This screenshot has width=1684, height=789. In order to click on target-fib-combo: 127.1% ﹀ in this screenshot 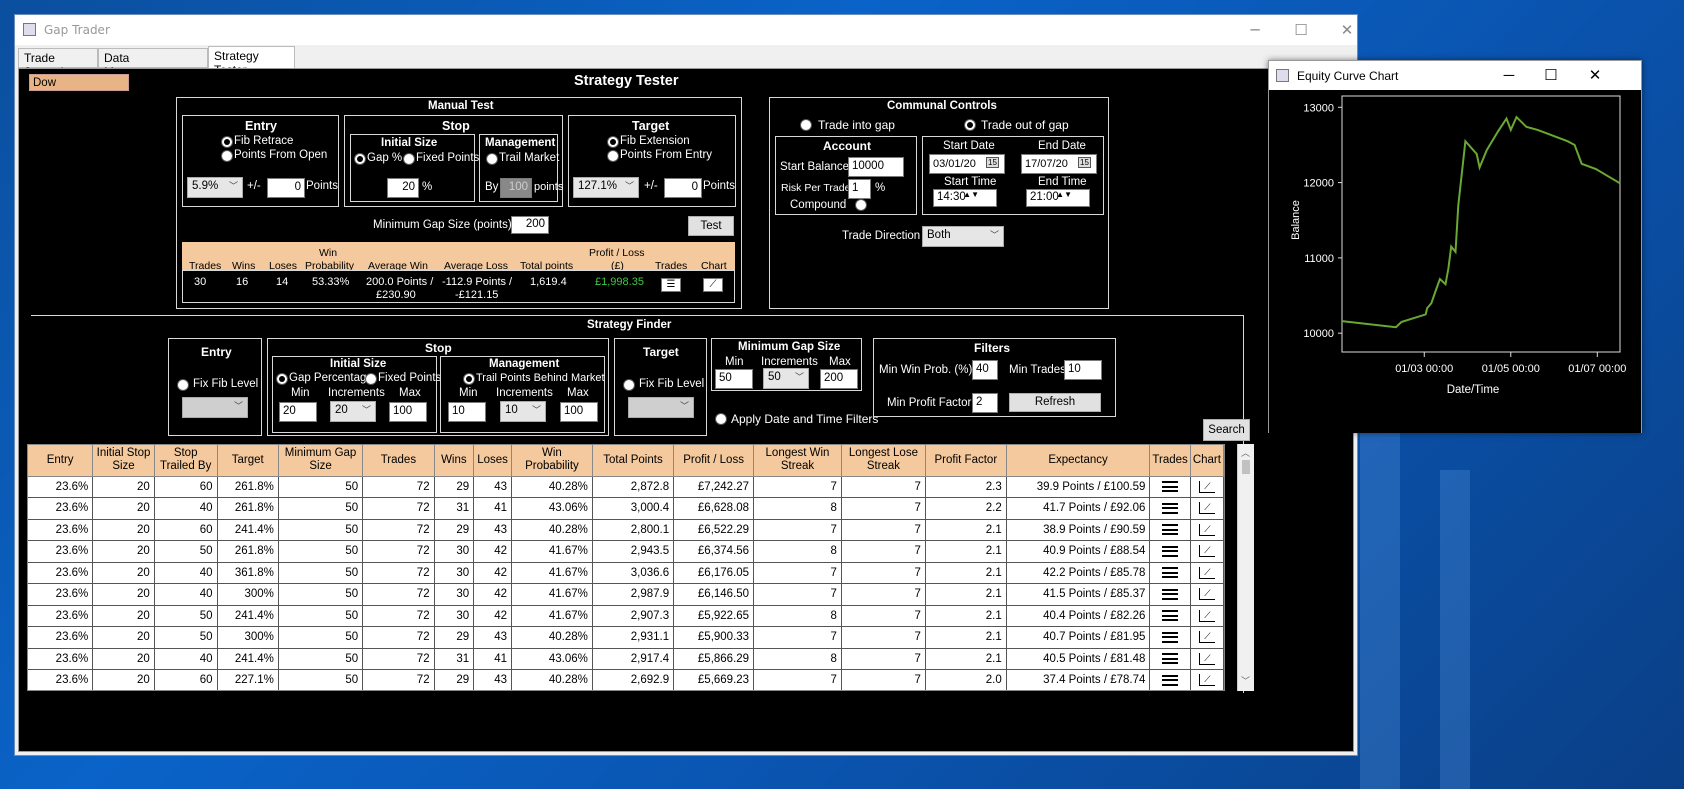, I will do `click(606, 187)`.